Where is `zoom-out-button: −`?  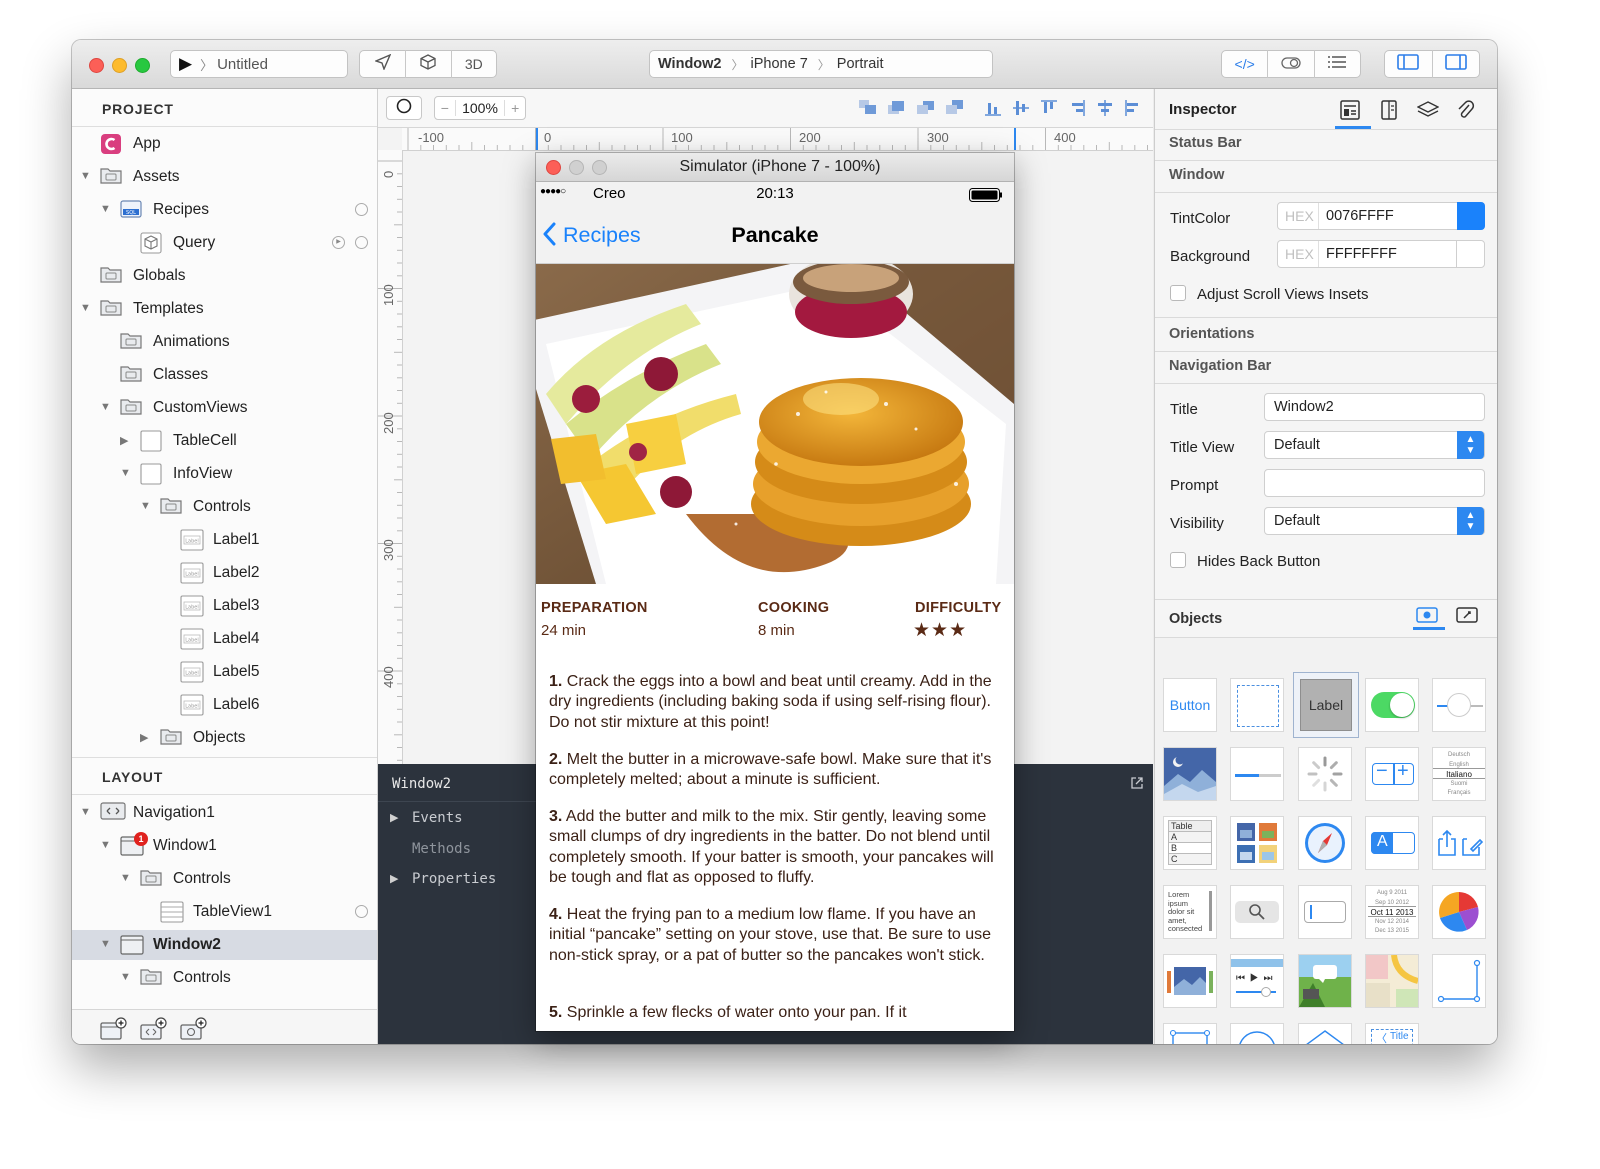
zoom-out-button: − is located at coordinates (445, 108).